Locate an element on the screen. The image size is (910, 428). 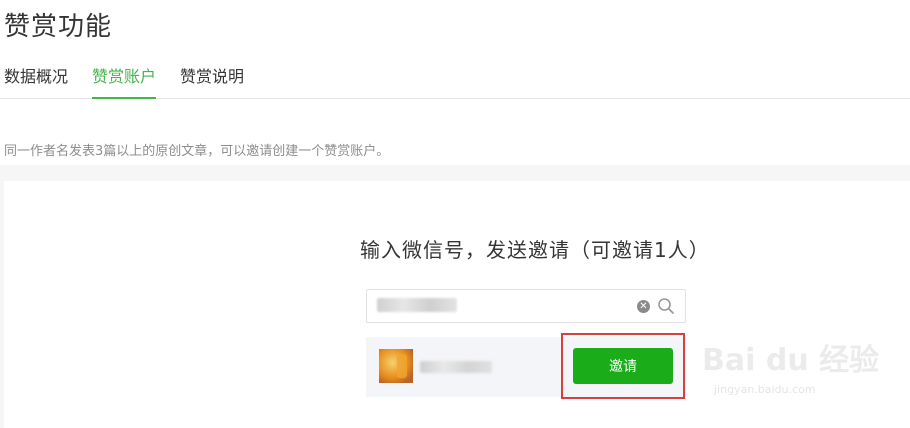
tab-reward-account: 赞赏账户 is located at coordinates (124, 82).